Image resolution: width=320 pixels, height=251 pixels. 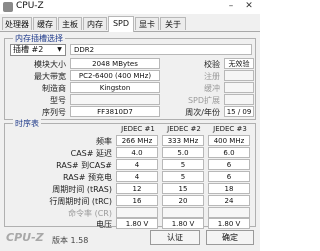 What do you see at coordinates (28, 49) in the screenshot?
I see `slot-dropdown-value: 插槽 #2` at bounding box center [28, 49].